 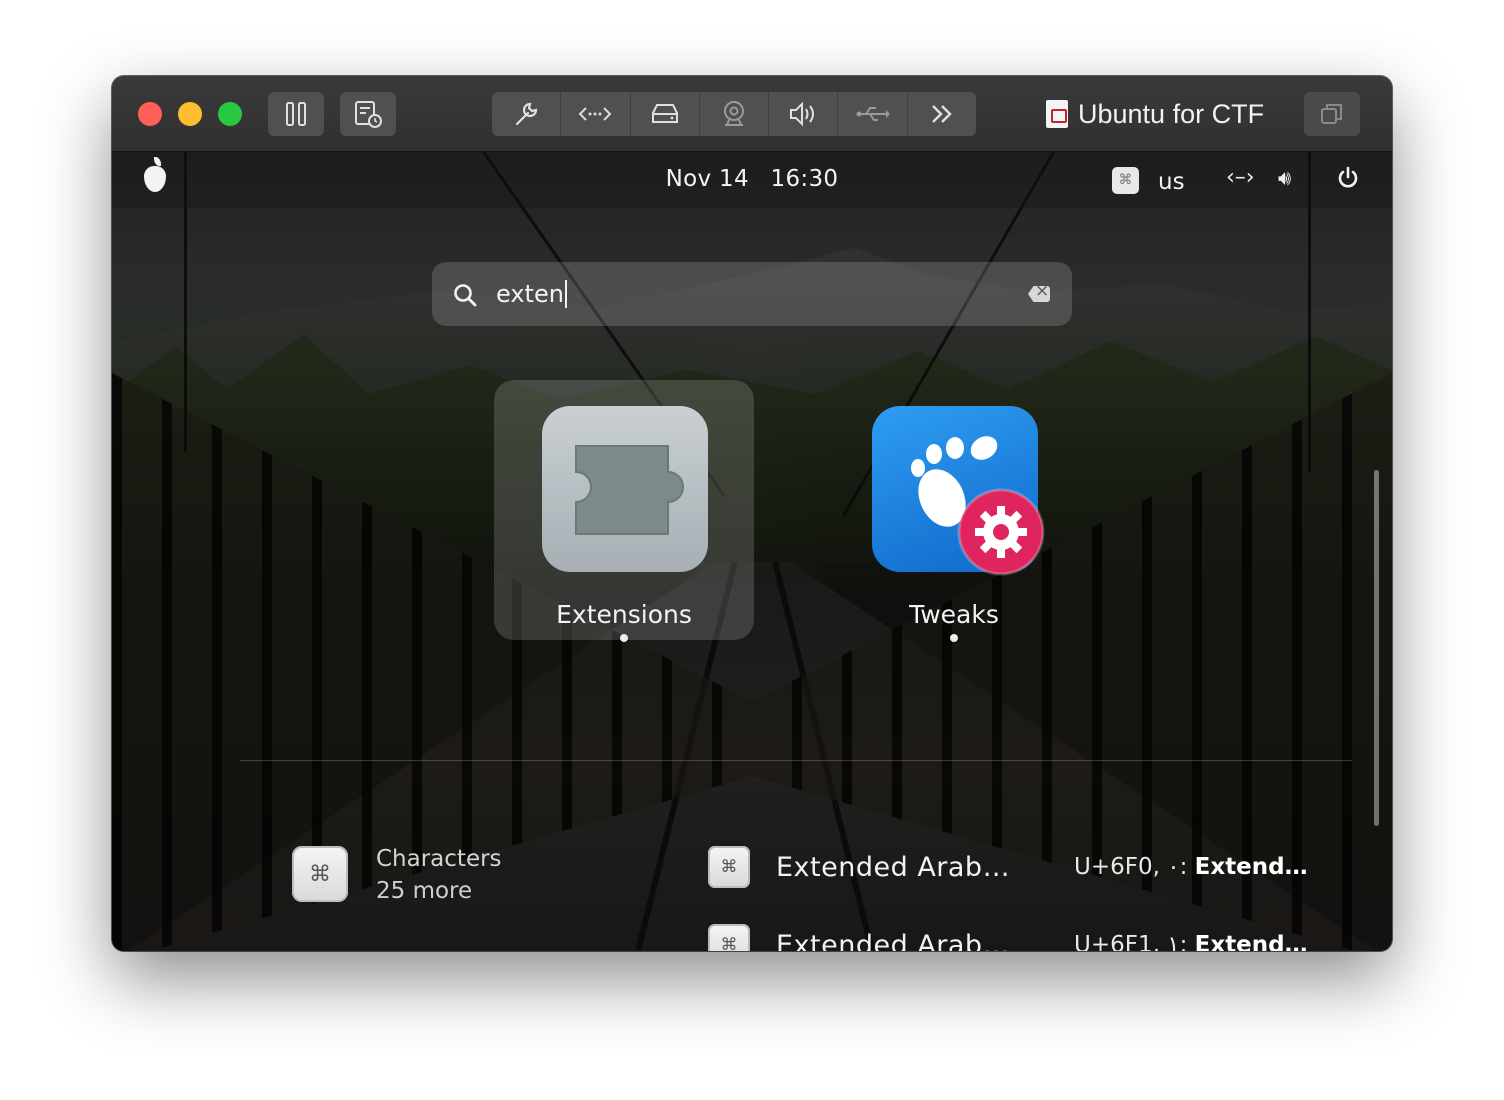 I want to click on provider-name: Characters, so click(x=439, y=859).